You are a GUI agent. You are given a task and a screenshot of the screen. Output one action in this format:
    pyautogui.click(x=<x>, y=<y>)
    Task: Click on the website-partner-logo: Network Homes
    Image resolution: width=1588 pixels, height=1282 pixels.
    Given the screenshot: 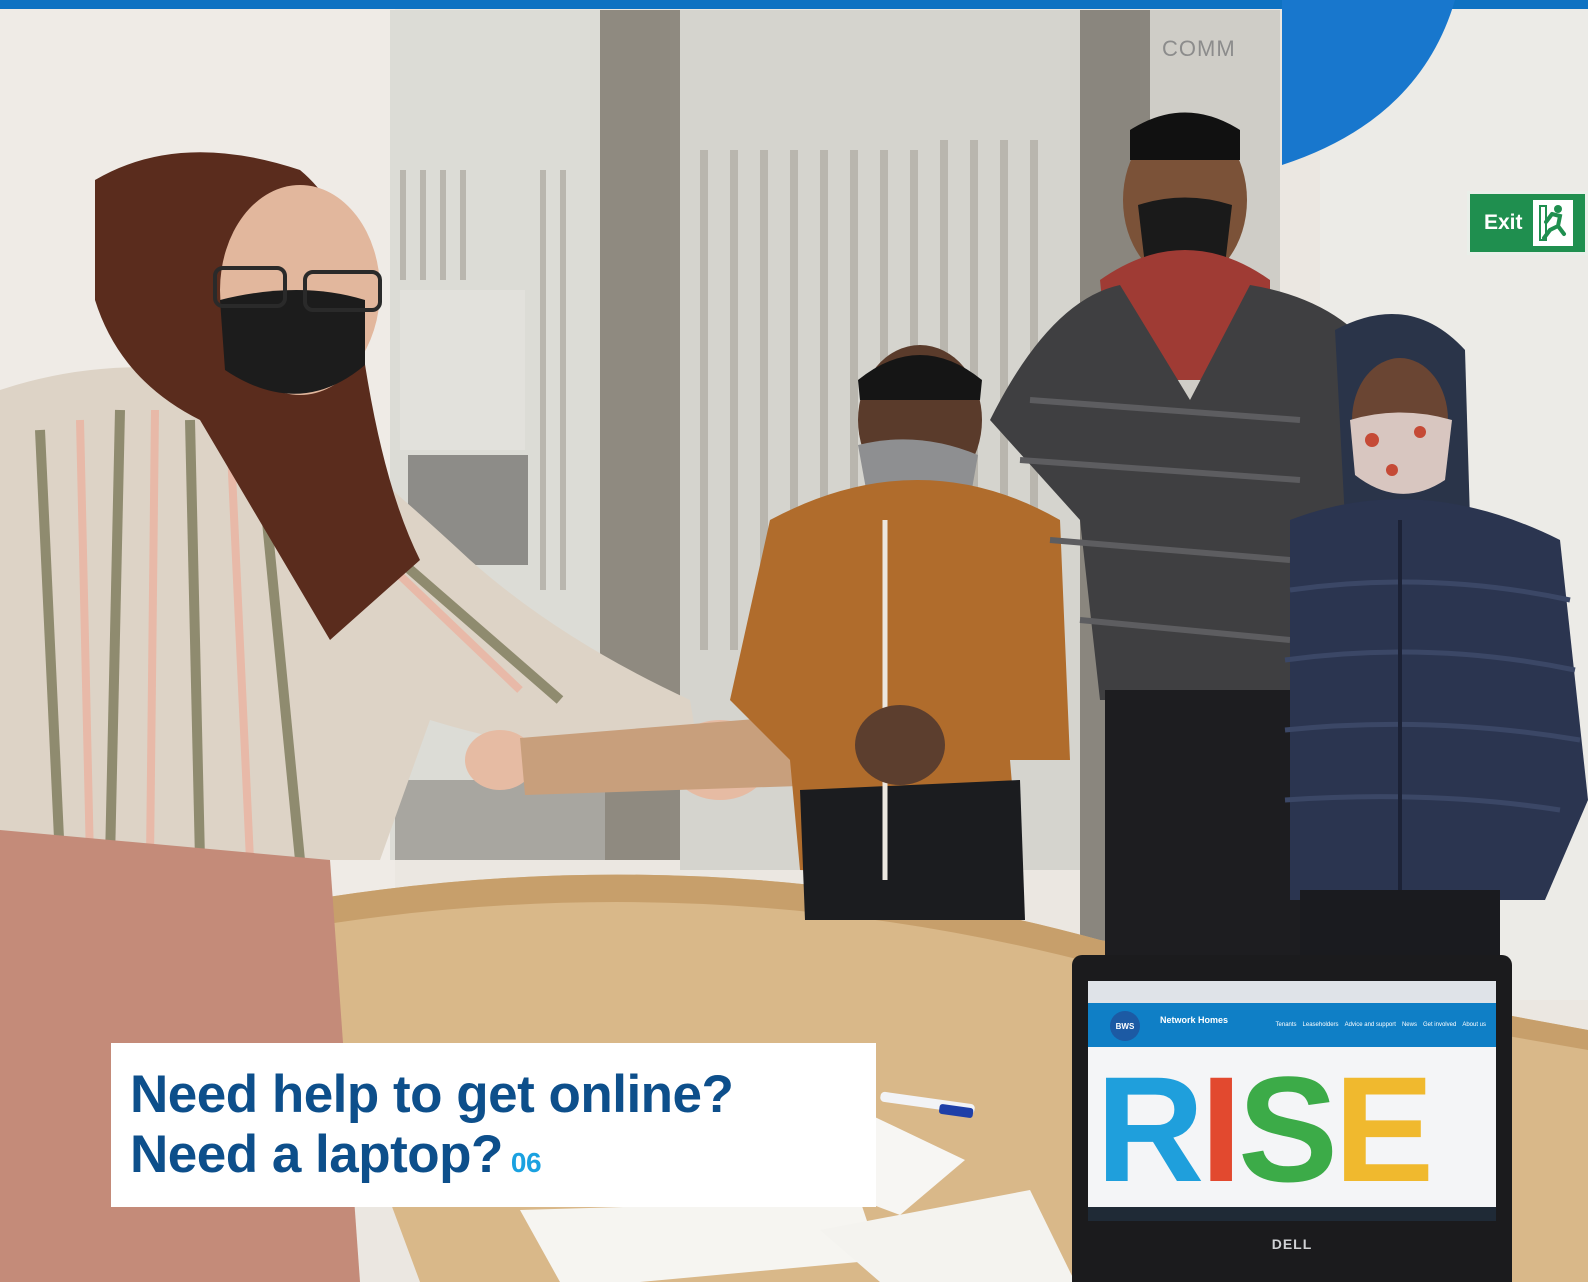 What is the action you would take?
    pyautogui.click(x=1194, y=1020)
    